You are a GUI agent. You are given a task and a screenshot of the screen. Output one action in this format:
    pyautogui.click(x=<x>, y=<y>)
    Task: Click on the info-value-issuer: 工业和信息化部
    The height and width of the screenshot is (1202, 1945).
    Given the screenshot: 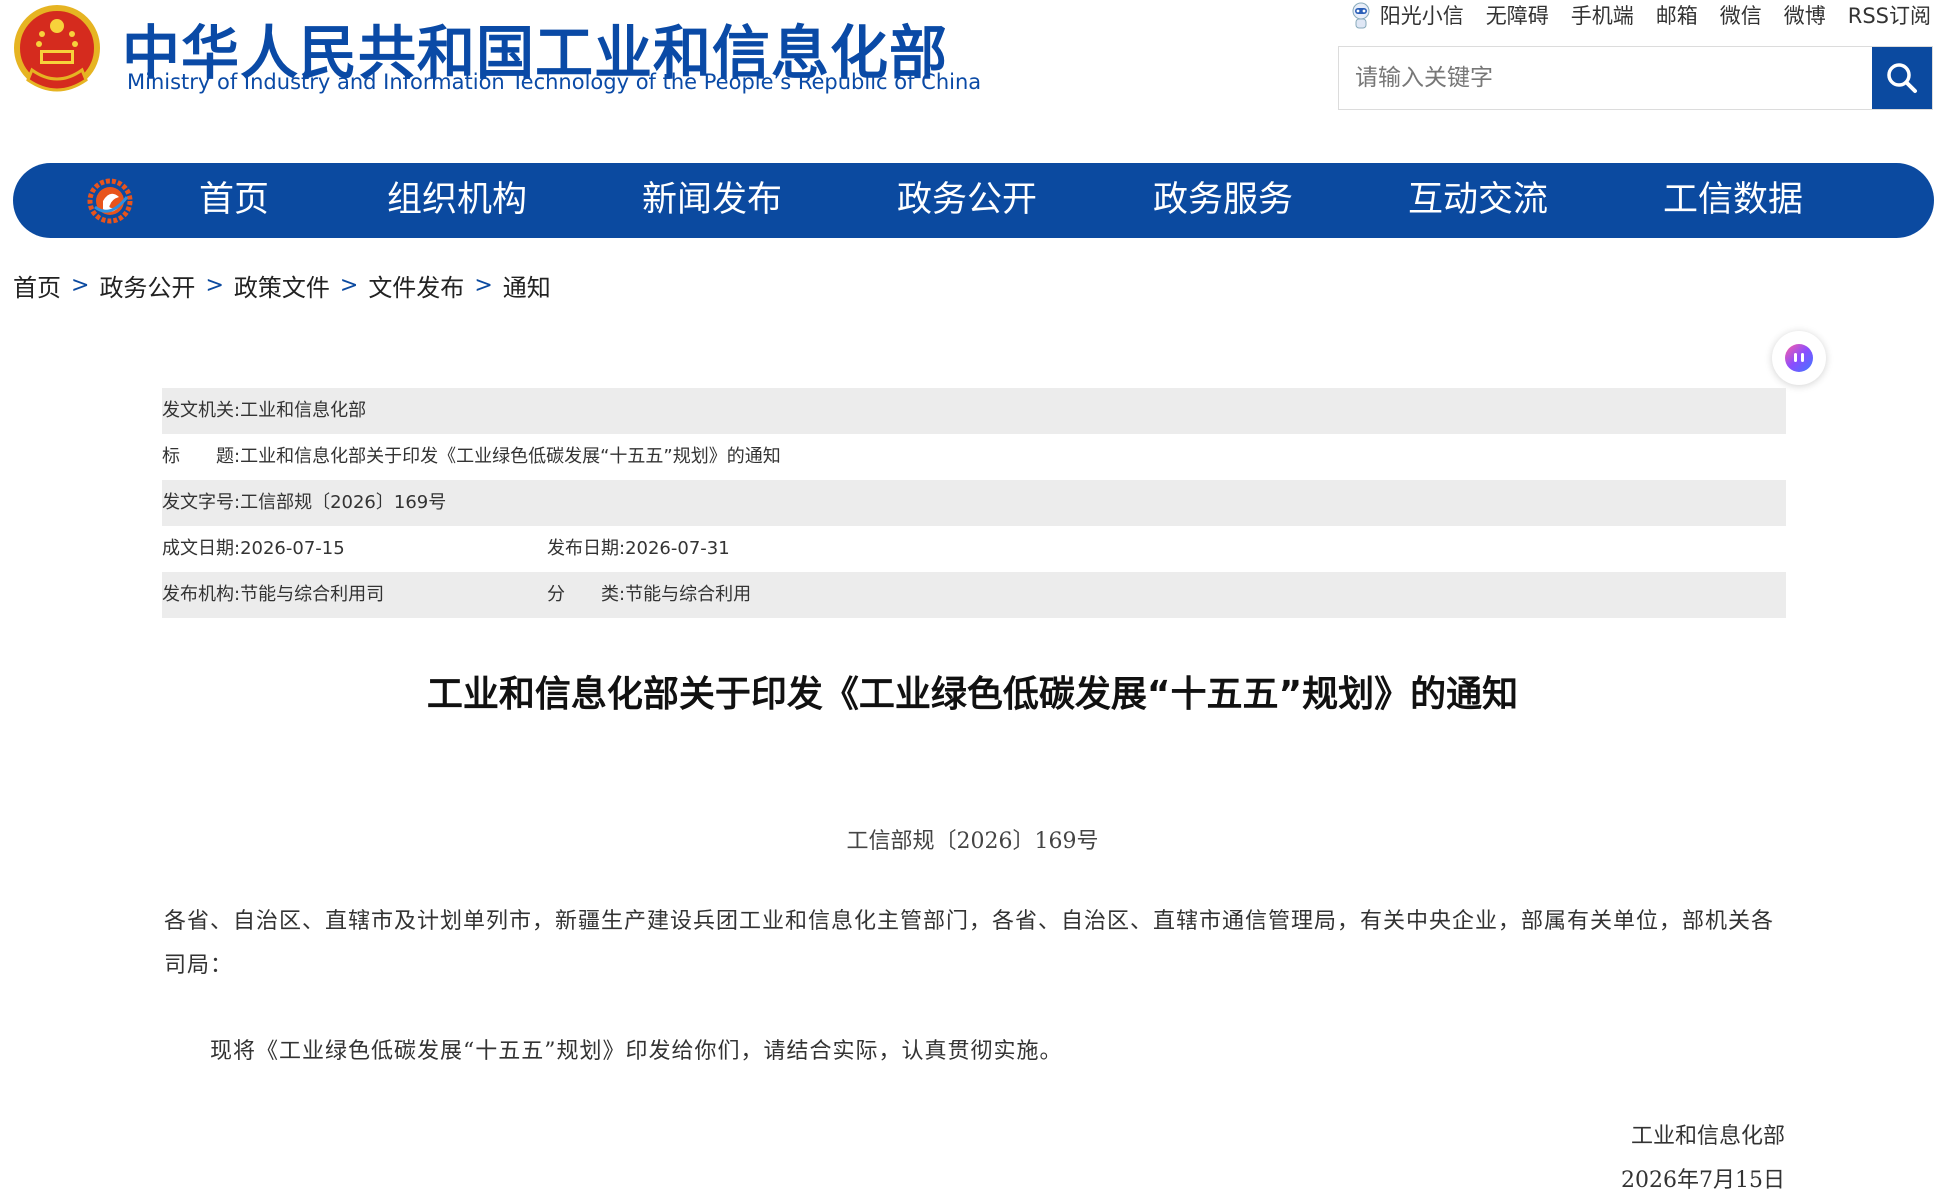 What is the action you would take?
    pyautogui.click(x=303, y=410)
    